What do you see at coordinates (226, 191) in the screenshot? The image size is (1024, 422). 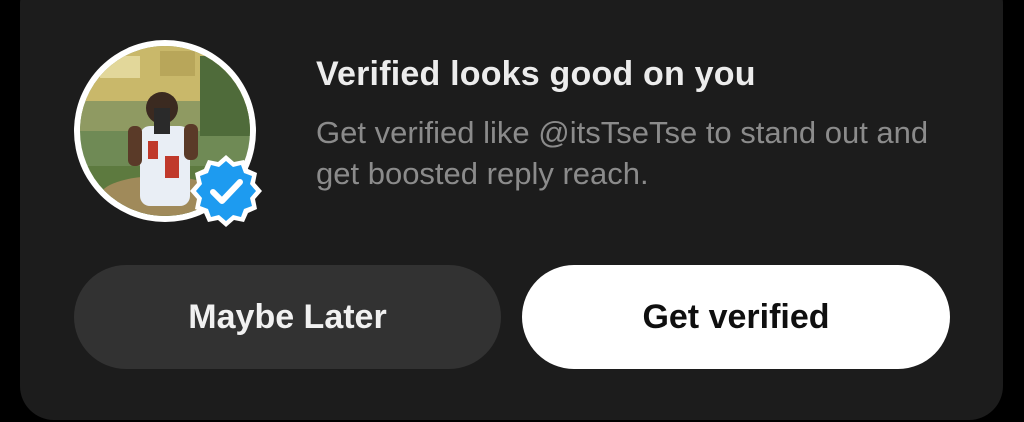 I see `verified-badge-icon` at bounding box center [226, 191].